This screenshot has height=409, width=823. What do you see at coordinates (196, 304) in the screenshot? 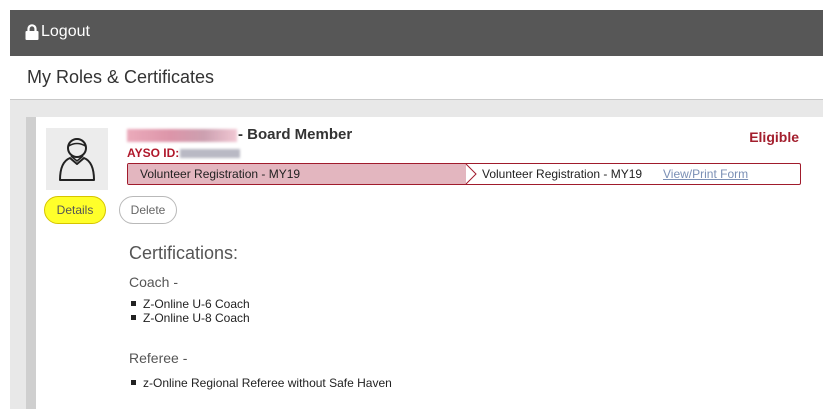
I see `coach-cert-1: Z-Online U-6 Coach` at bounding box center [196, 304].